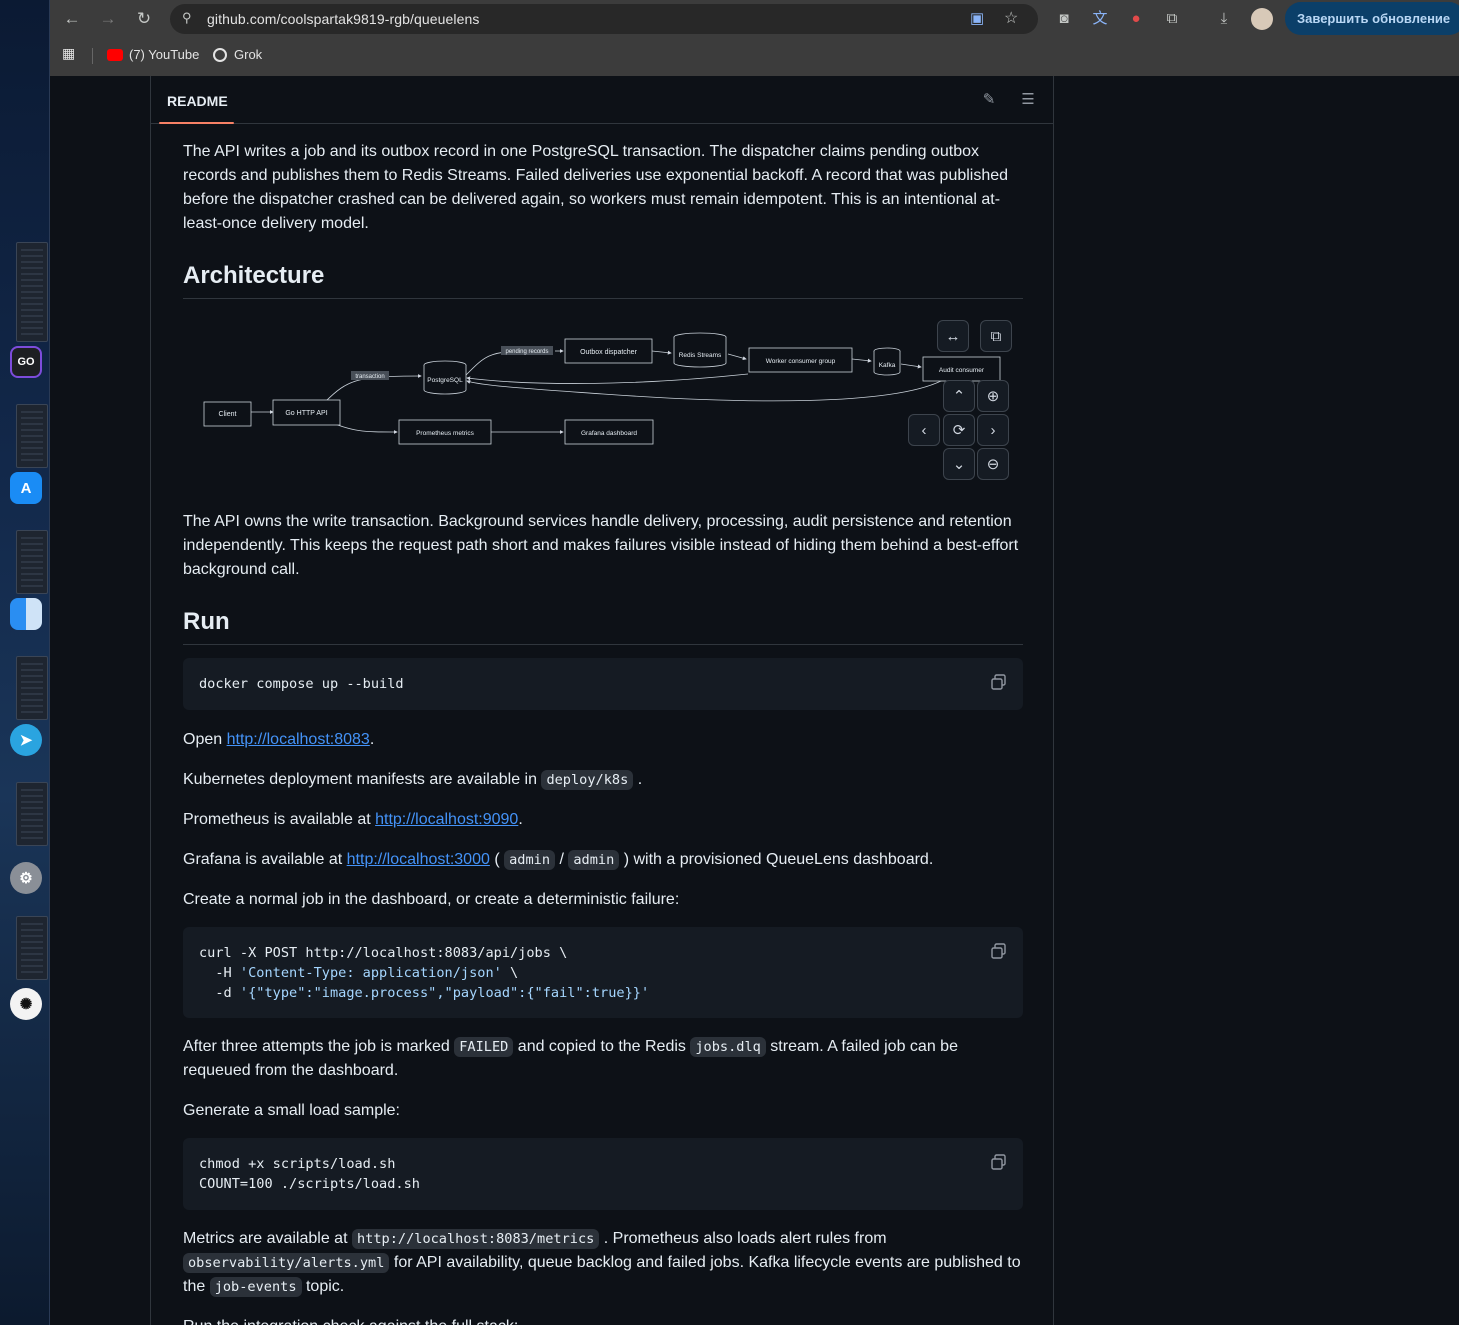 The image size is (1459, 1325). I want to click on page-gutter, so click(100, 700).